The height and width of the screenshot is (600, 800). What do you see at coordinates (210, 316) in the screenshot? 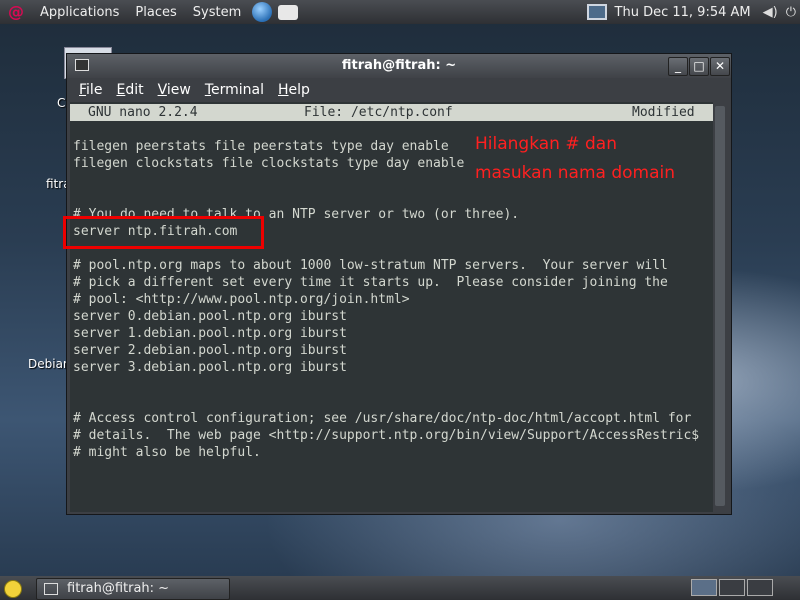
I see `editor-line: server 0.debian.pool.ntp.org iburst` at bounding box center [210, 316].